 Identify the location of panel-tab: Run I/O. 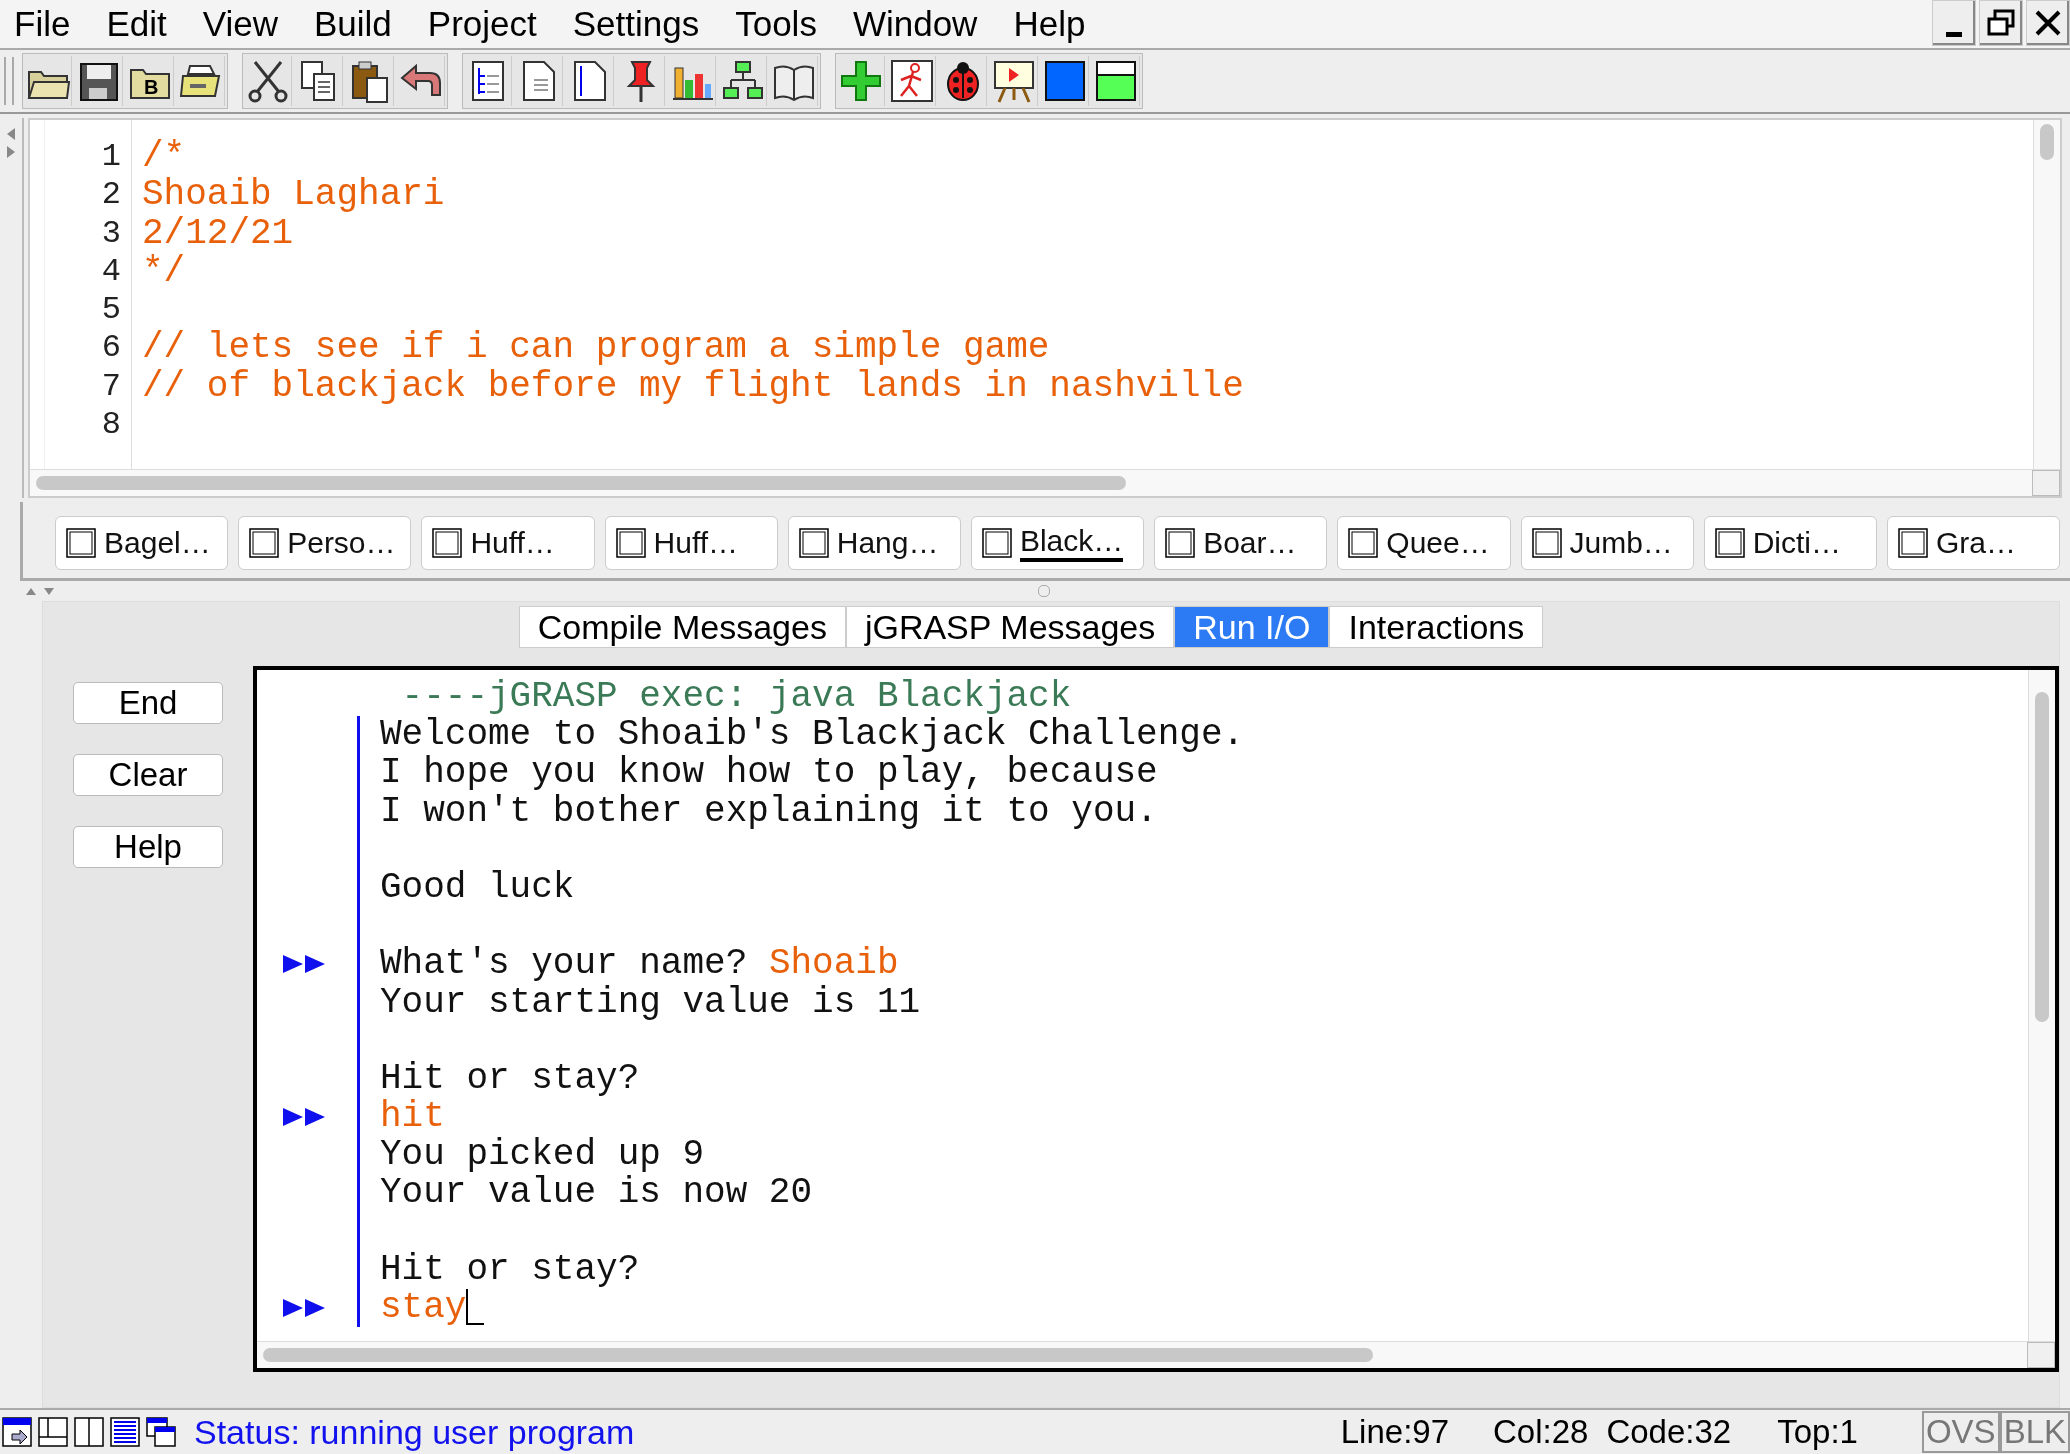
(1252, 627).